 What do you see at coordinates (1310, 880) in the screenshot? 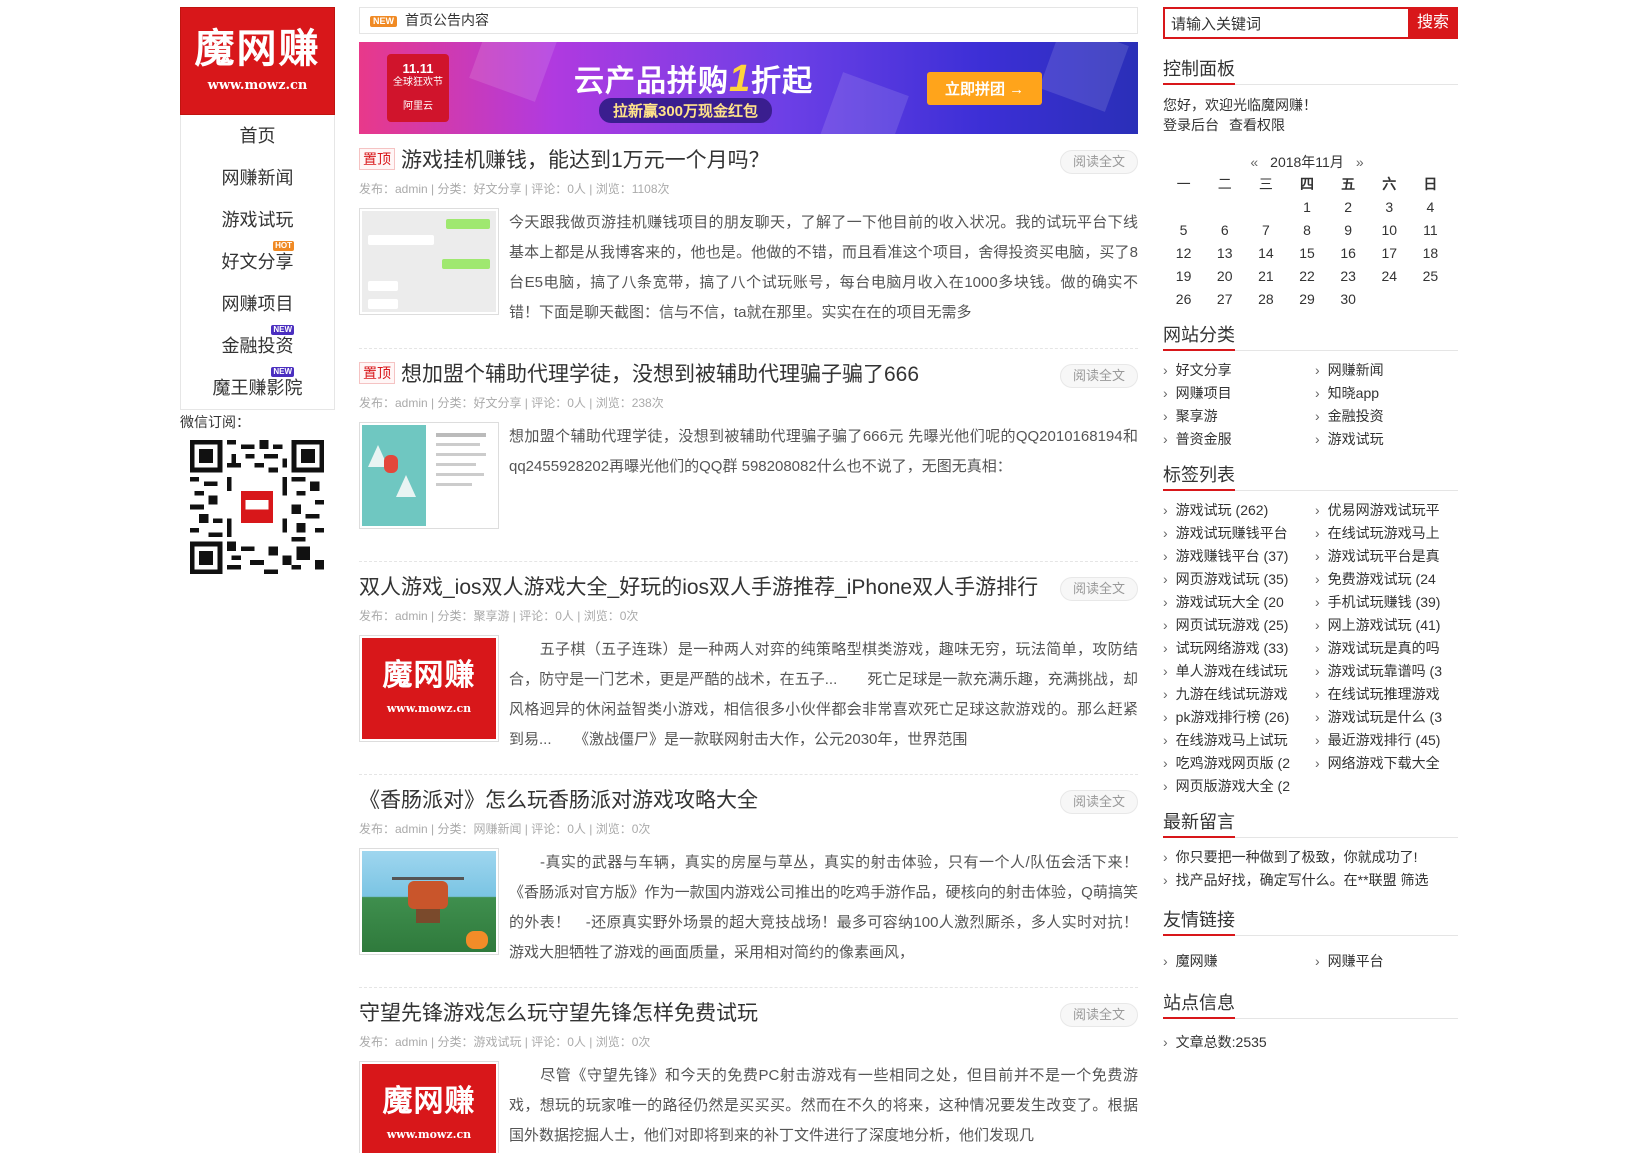
I see `comment-link: 找产品好找，确定写什么。在**联盟 筛选` at bounding box center [1310, 880].